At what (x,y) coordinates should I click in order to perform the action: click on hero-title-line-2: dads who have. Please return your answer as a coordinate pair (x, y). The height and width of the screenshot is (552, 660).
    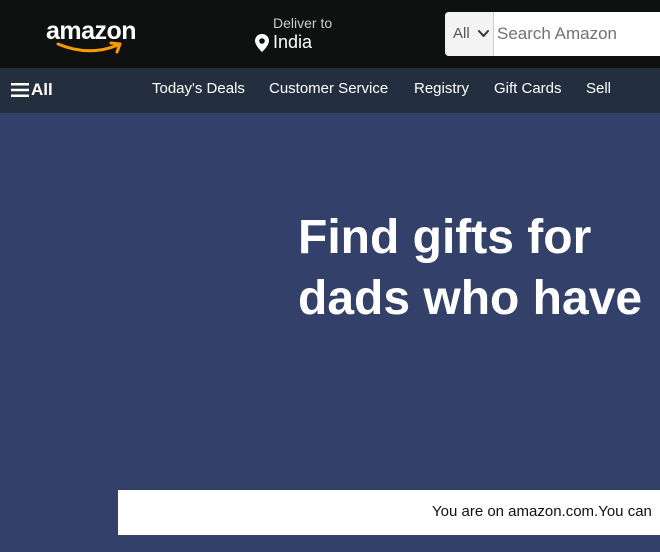
    Looking at the image, I should click on (470, 298).